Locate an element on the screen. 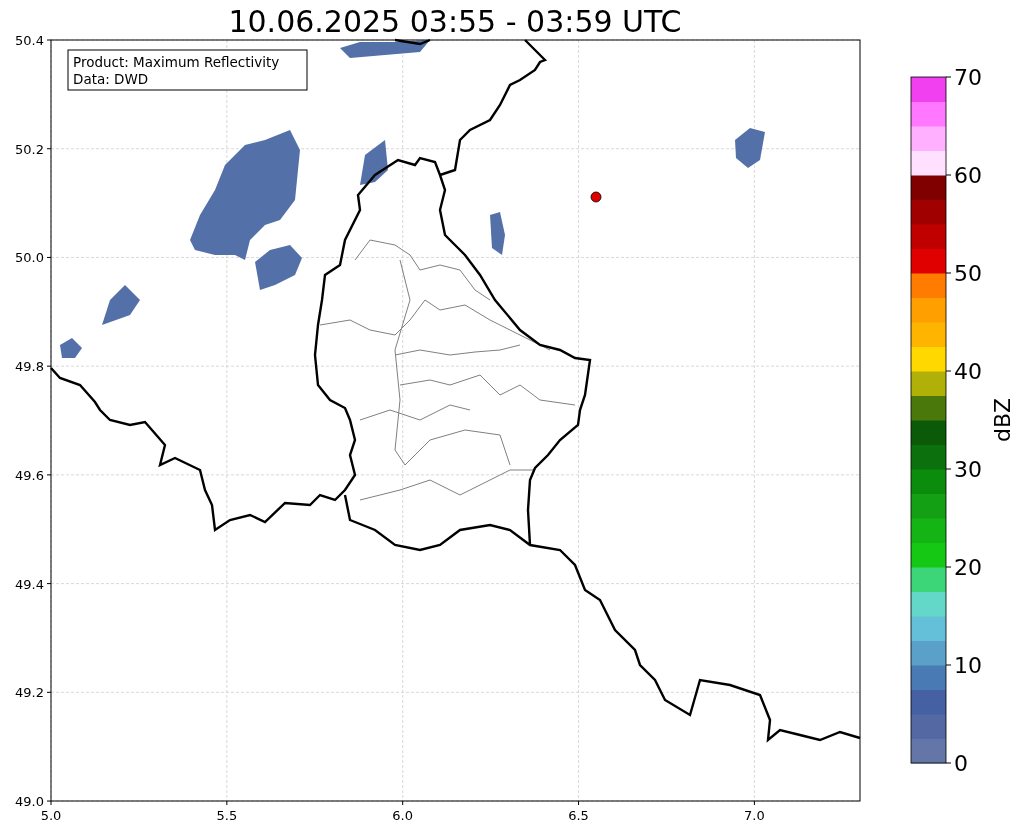 The width and height of the screenshot is (1023, 834). axis-tick-label: 49.2 is located at coordinates (29, 693).